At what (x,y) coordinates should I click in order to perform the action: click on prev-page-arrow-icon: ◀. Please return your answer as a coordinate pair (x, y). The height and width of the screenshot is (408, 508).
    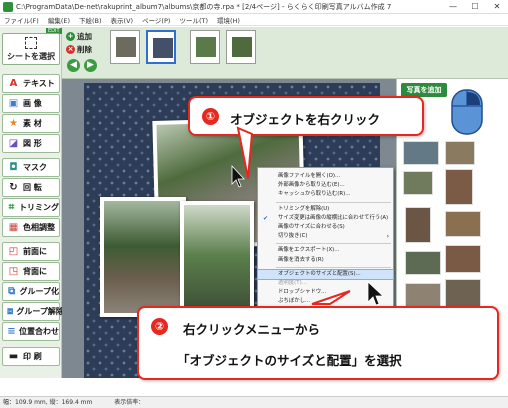
    Looking at the image, I should click on (73, 65).